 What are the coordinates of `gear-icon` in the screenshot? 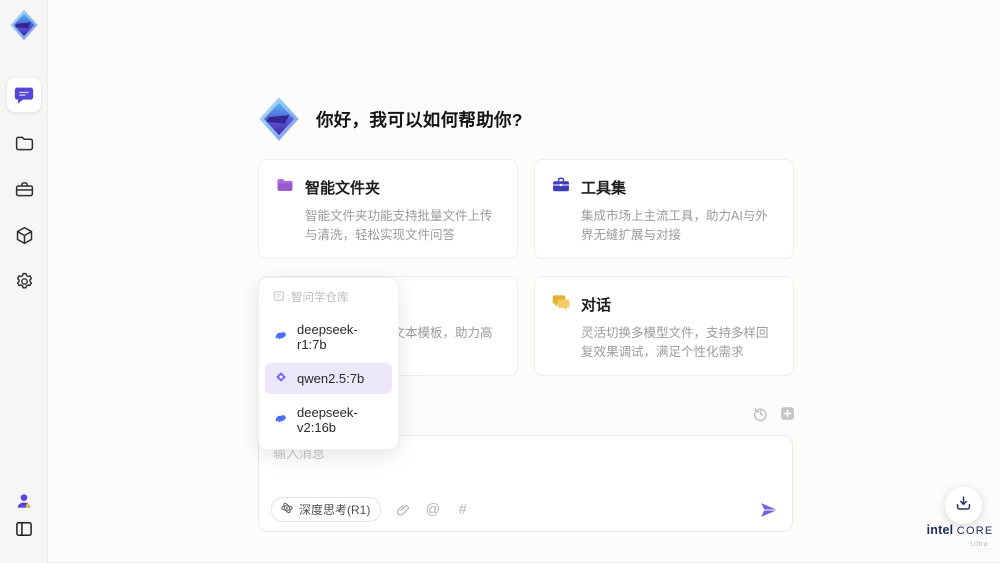 It's located at (24, 281).